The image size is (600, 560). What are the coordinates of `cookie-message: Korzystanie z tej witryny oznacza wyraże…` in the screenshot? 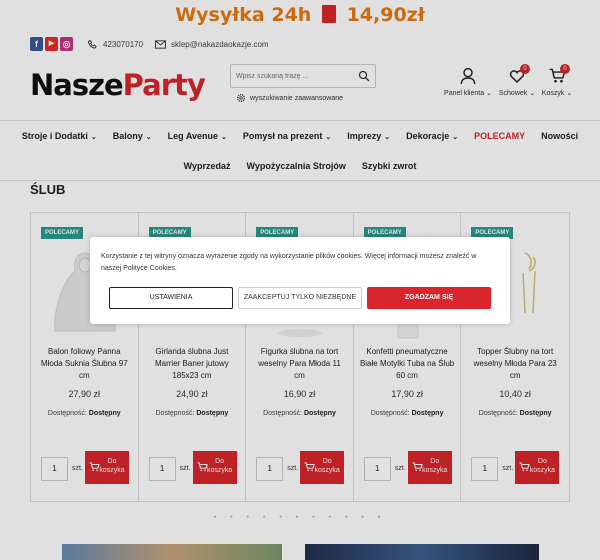 It's located at (289, 262).